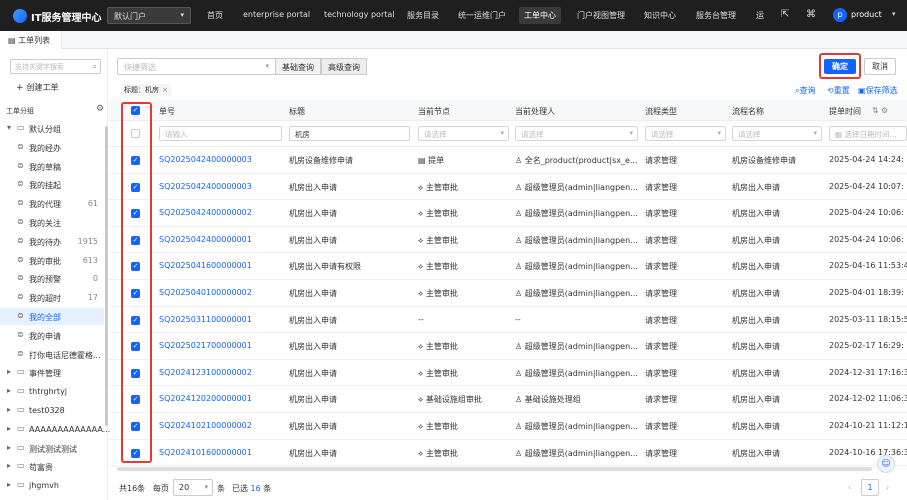 The height and width of the screenshot is (500, 907). What do you see at coordinates (221, 345) in the screenshot?
I see `ticket-number-link: SQ2025021700000001` at bounding box center [221, 345].